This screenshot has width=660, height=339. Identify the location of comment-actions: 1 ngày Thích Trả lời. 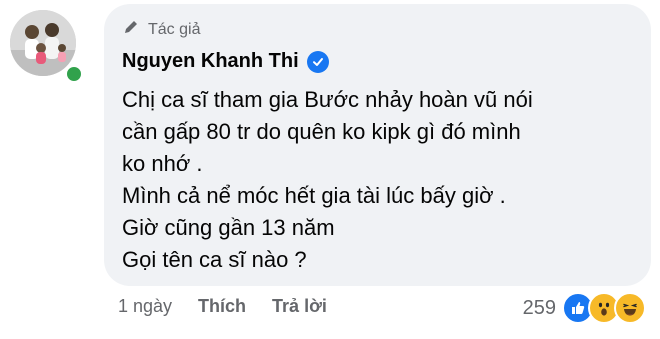
(222, 306).